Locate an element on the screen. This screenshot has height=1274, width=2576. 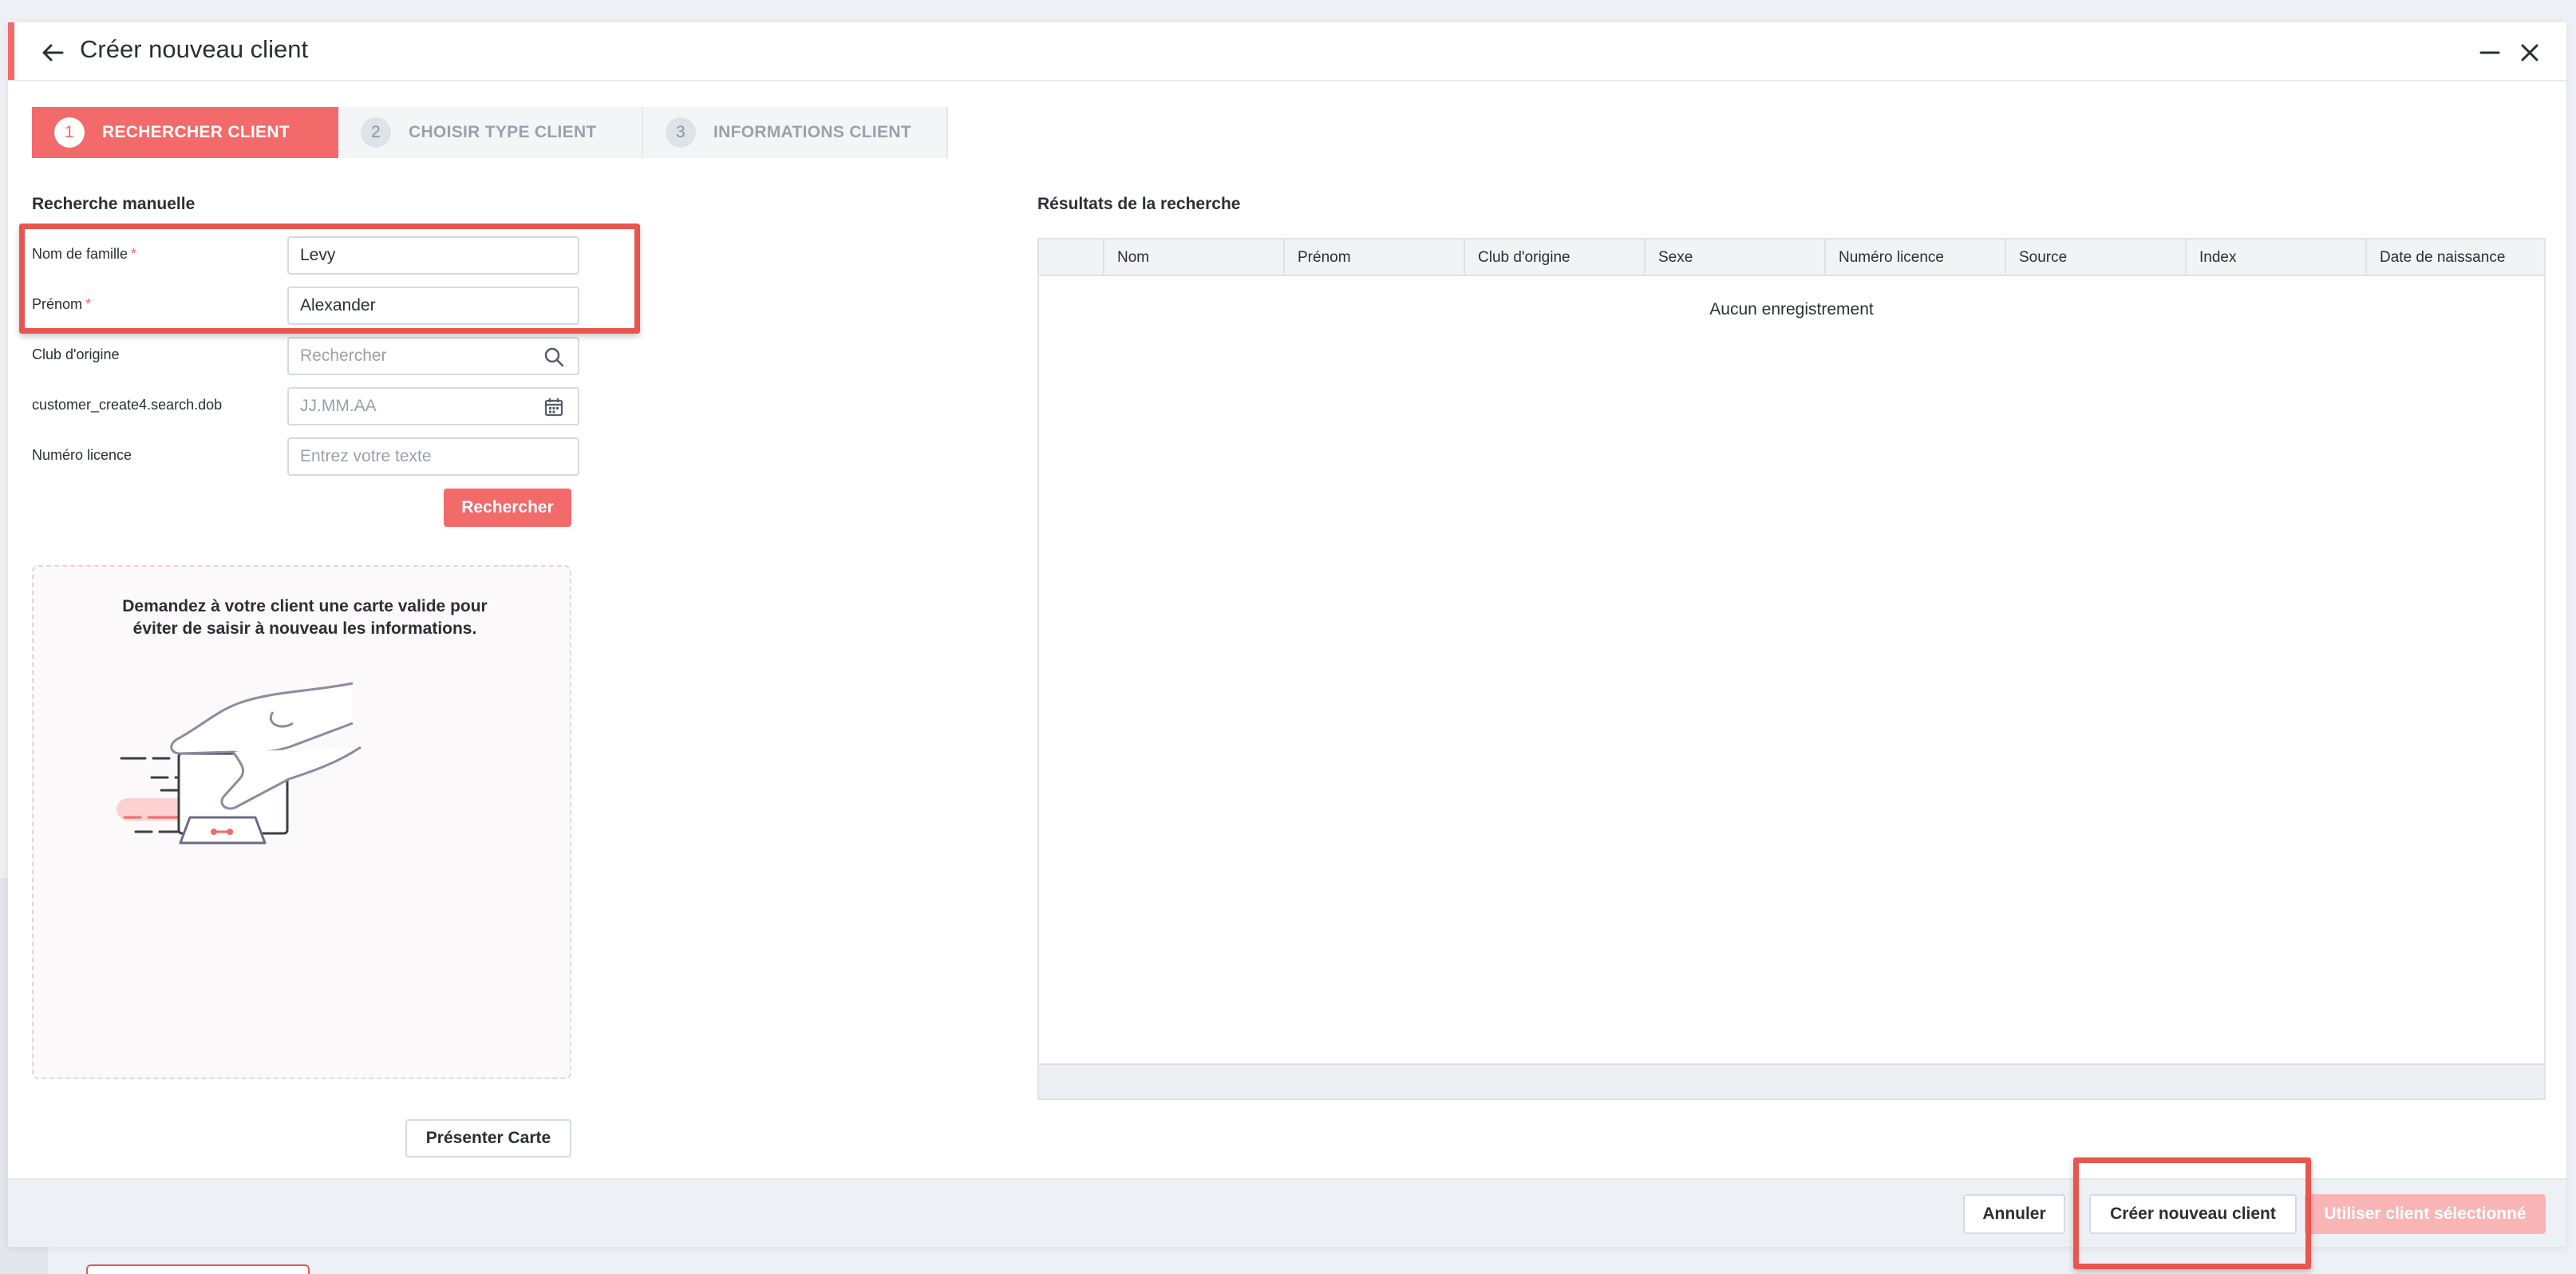
first-name-row: Prénom * is located at coordinates (307, 307).